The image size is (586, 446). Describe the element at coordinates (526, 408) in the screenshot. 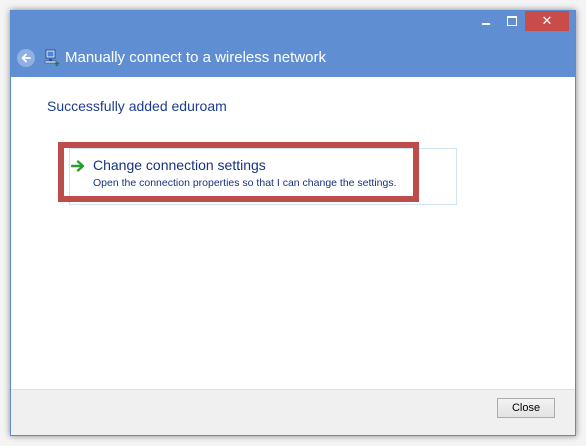

I see `close-button: Close` at that location.